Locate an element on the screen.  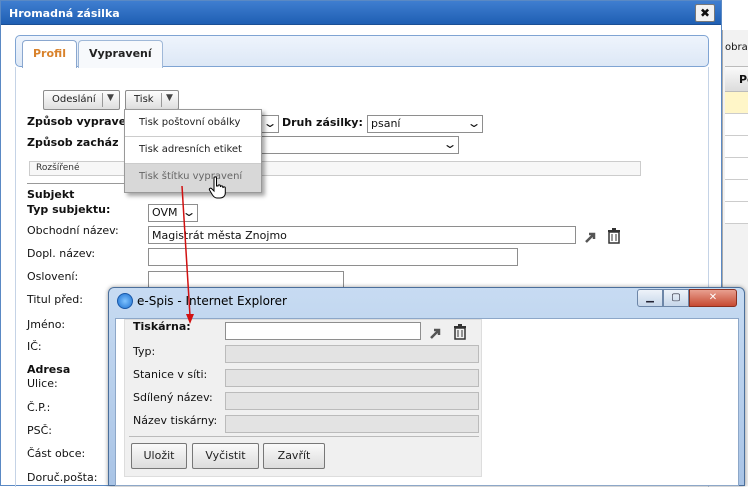
ie-window-title: e-Spis - Internet Explorer is located at coordinates (212, 301).